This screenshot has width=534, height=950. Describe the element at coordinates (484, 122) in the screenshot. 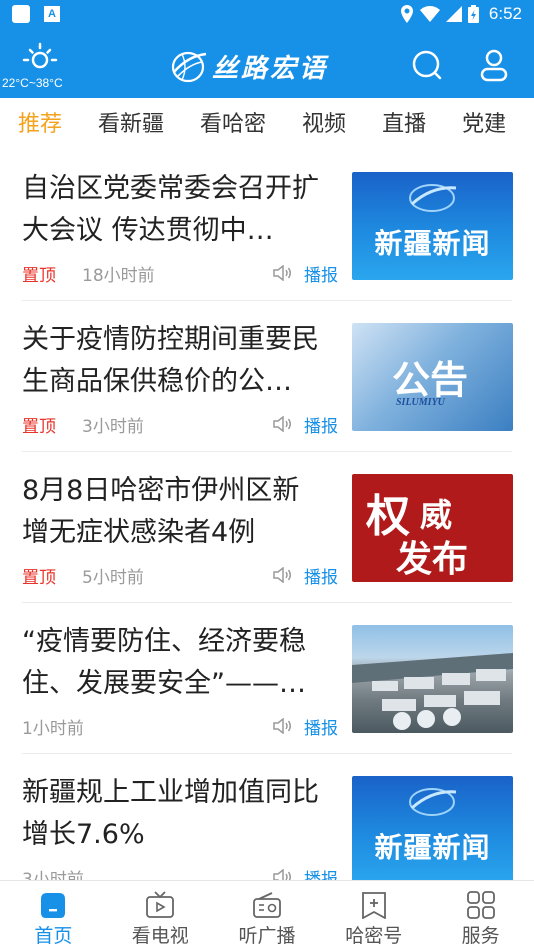

I see `tab-party: 党建` at that location.